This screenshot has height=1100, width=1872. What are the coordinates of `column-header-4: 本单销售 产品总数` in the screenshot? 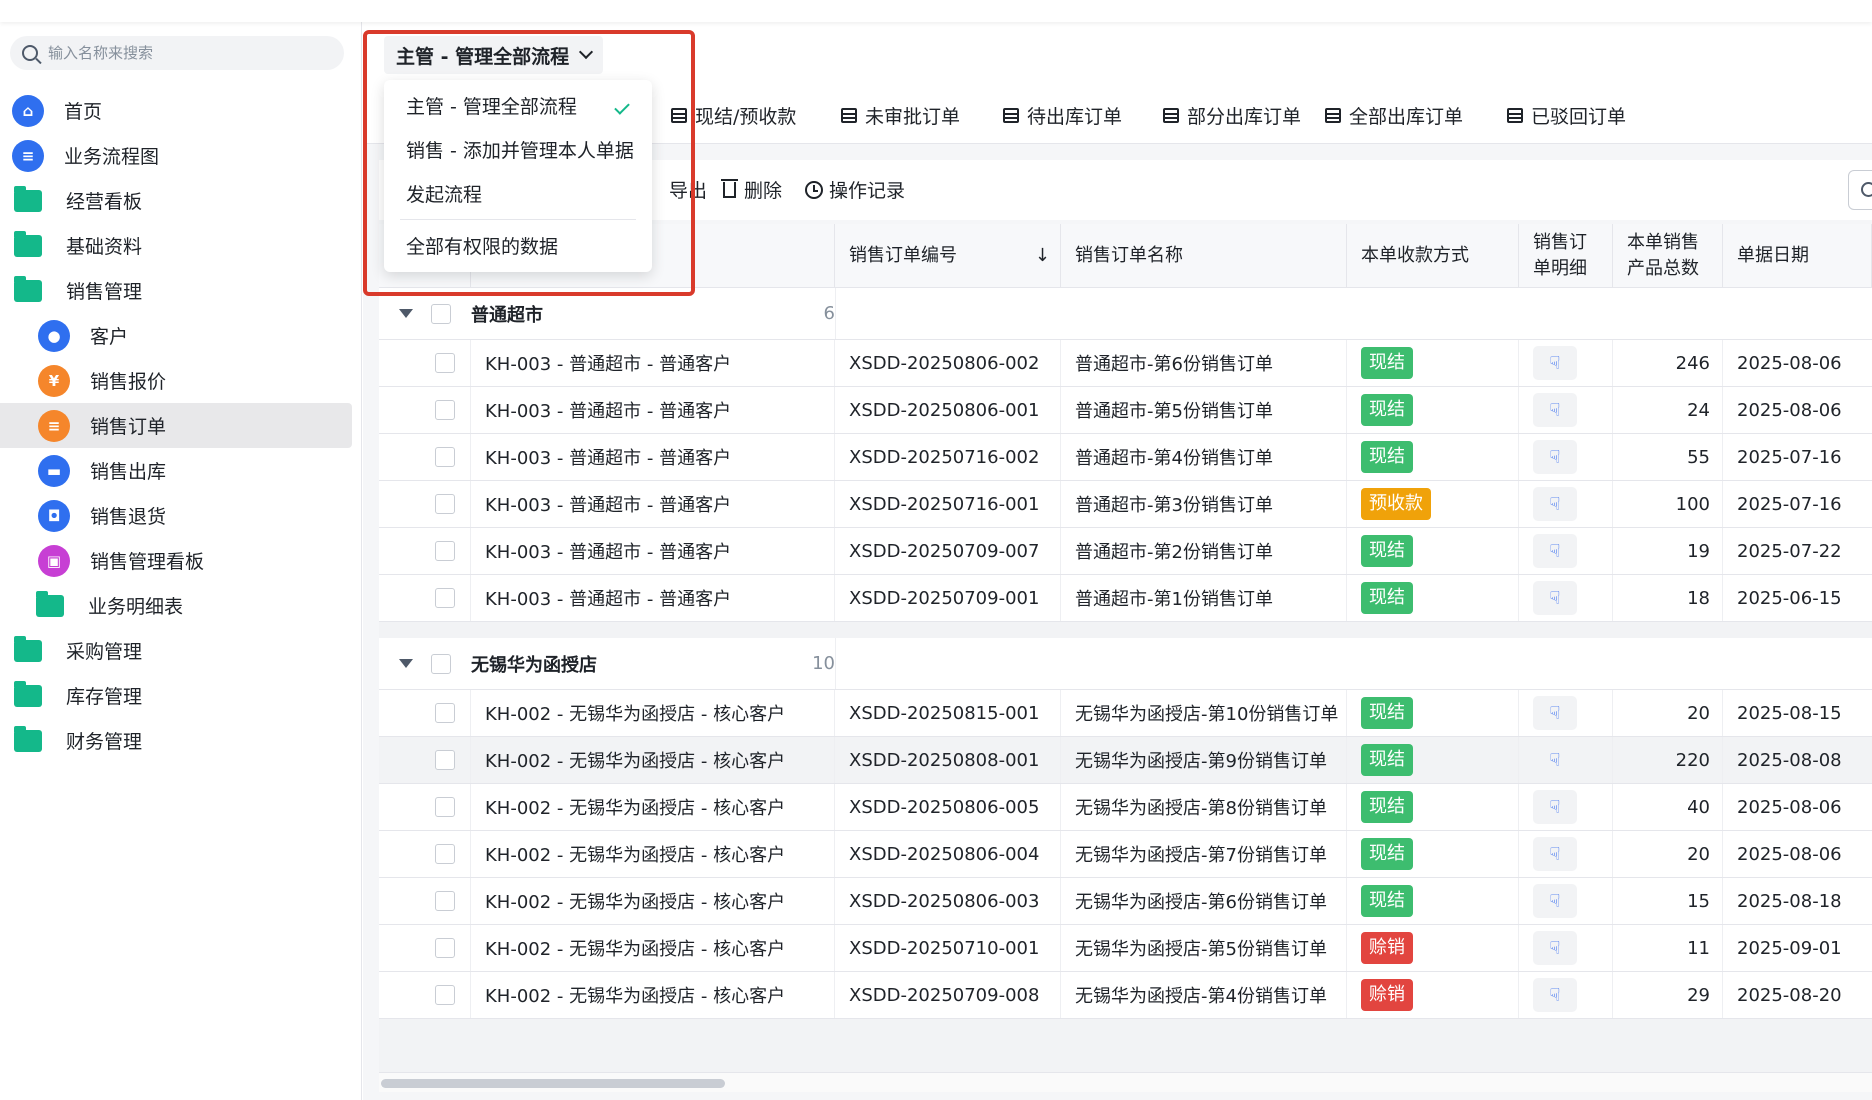 It's located at (1668, 256).